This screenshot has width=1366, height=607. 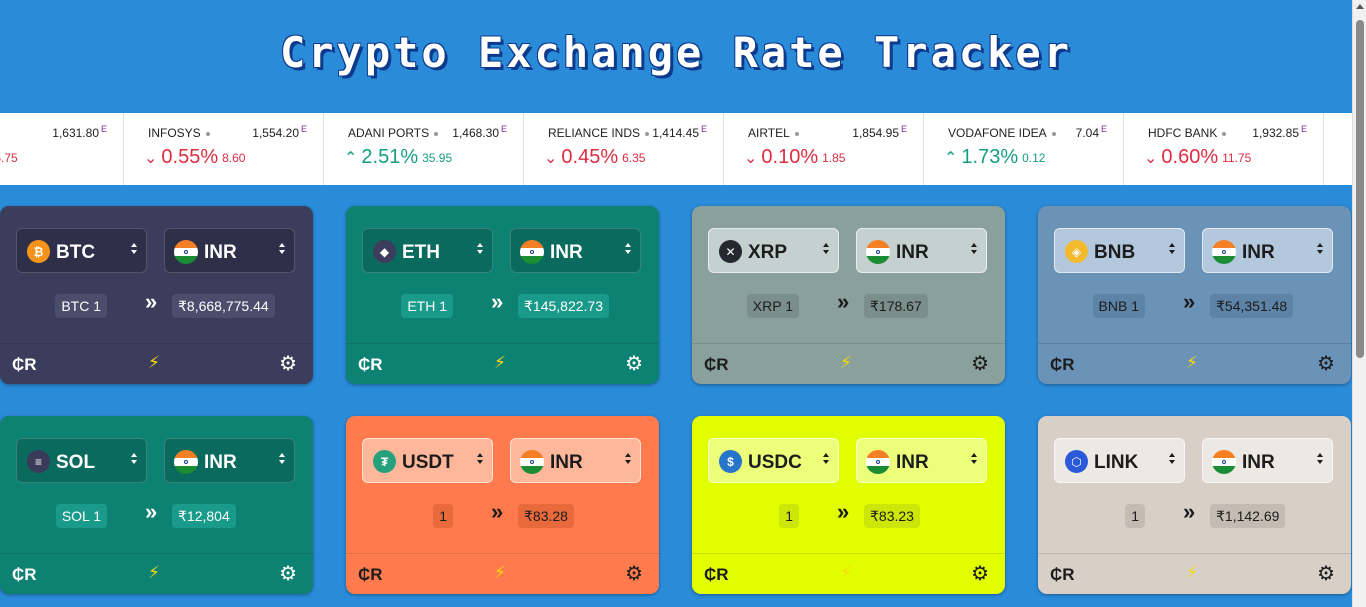 I want to click on ticker-item: INFOSYS 1,554.20 E ⌄ 0.55% 8.60, so click(x=224, y=149).